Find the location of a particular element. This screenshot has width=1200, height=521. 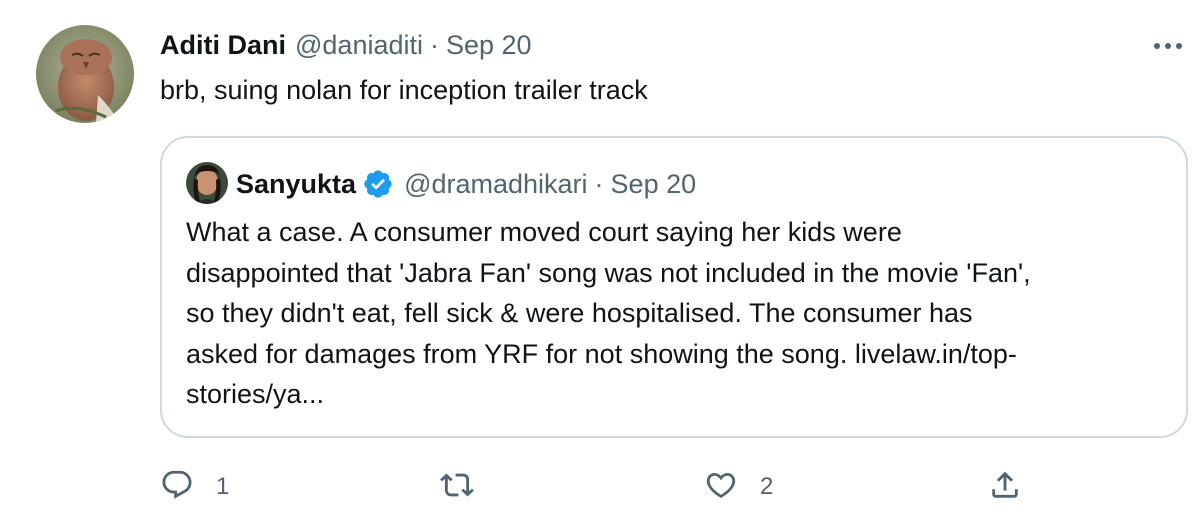

tweet-header: Aditi Dani @daniaditi · Sep 20 is located at coordinates (346, 45).